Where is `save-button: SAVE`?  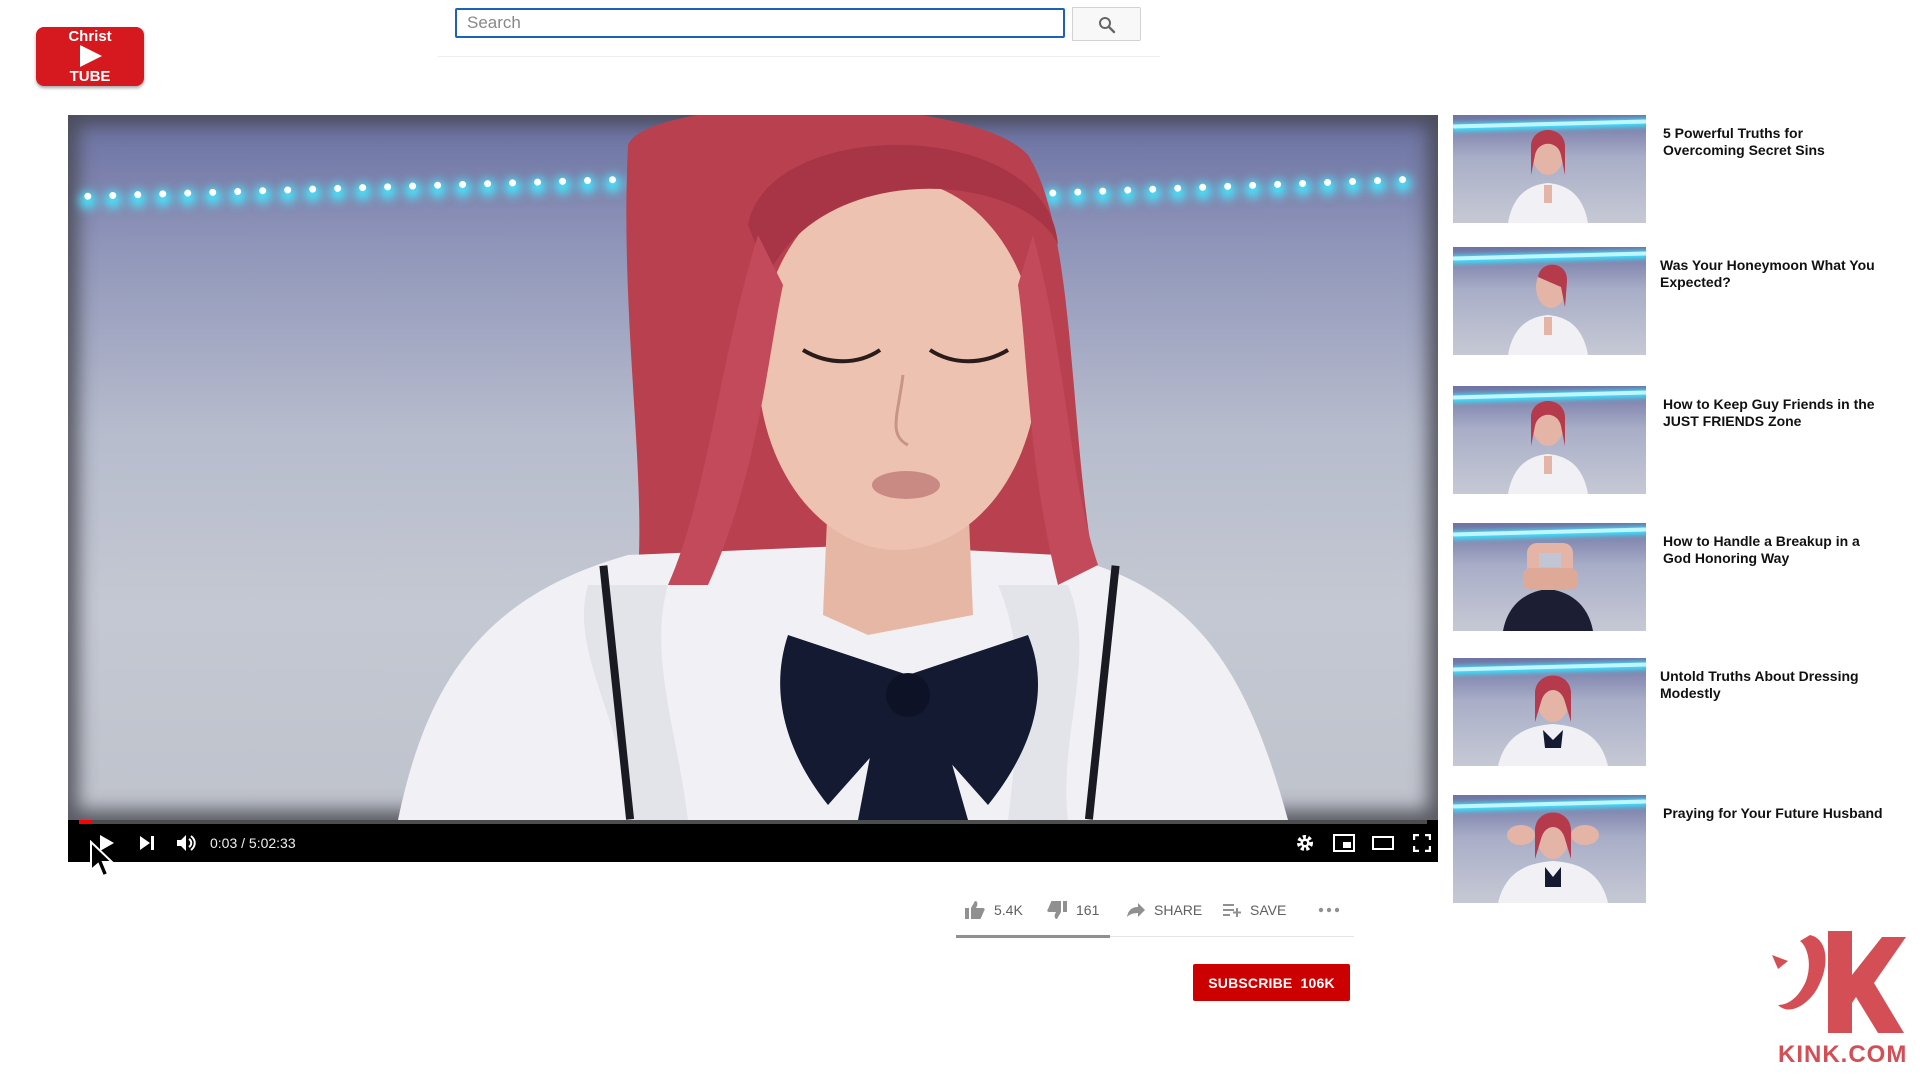 save-button: SAVE is located at coordinates (1254, 910).